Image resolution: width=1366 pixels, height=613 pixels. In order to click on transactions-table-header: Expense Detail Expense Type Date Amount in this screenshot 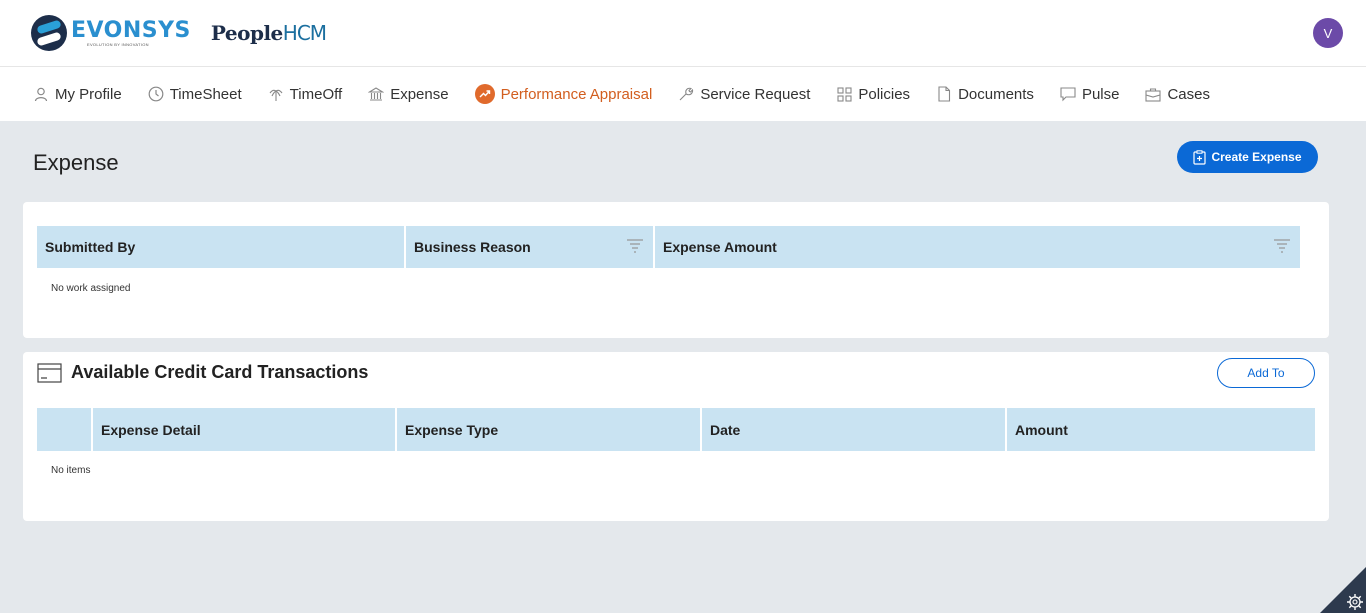, I will do `click(676, 429)`.